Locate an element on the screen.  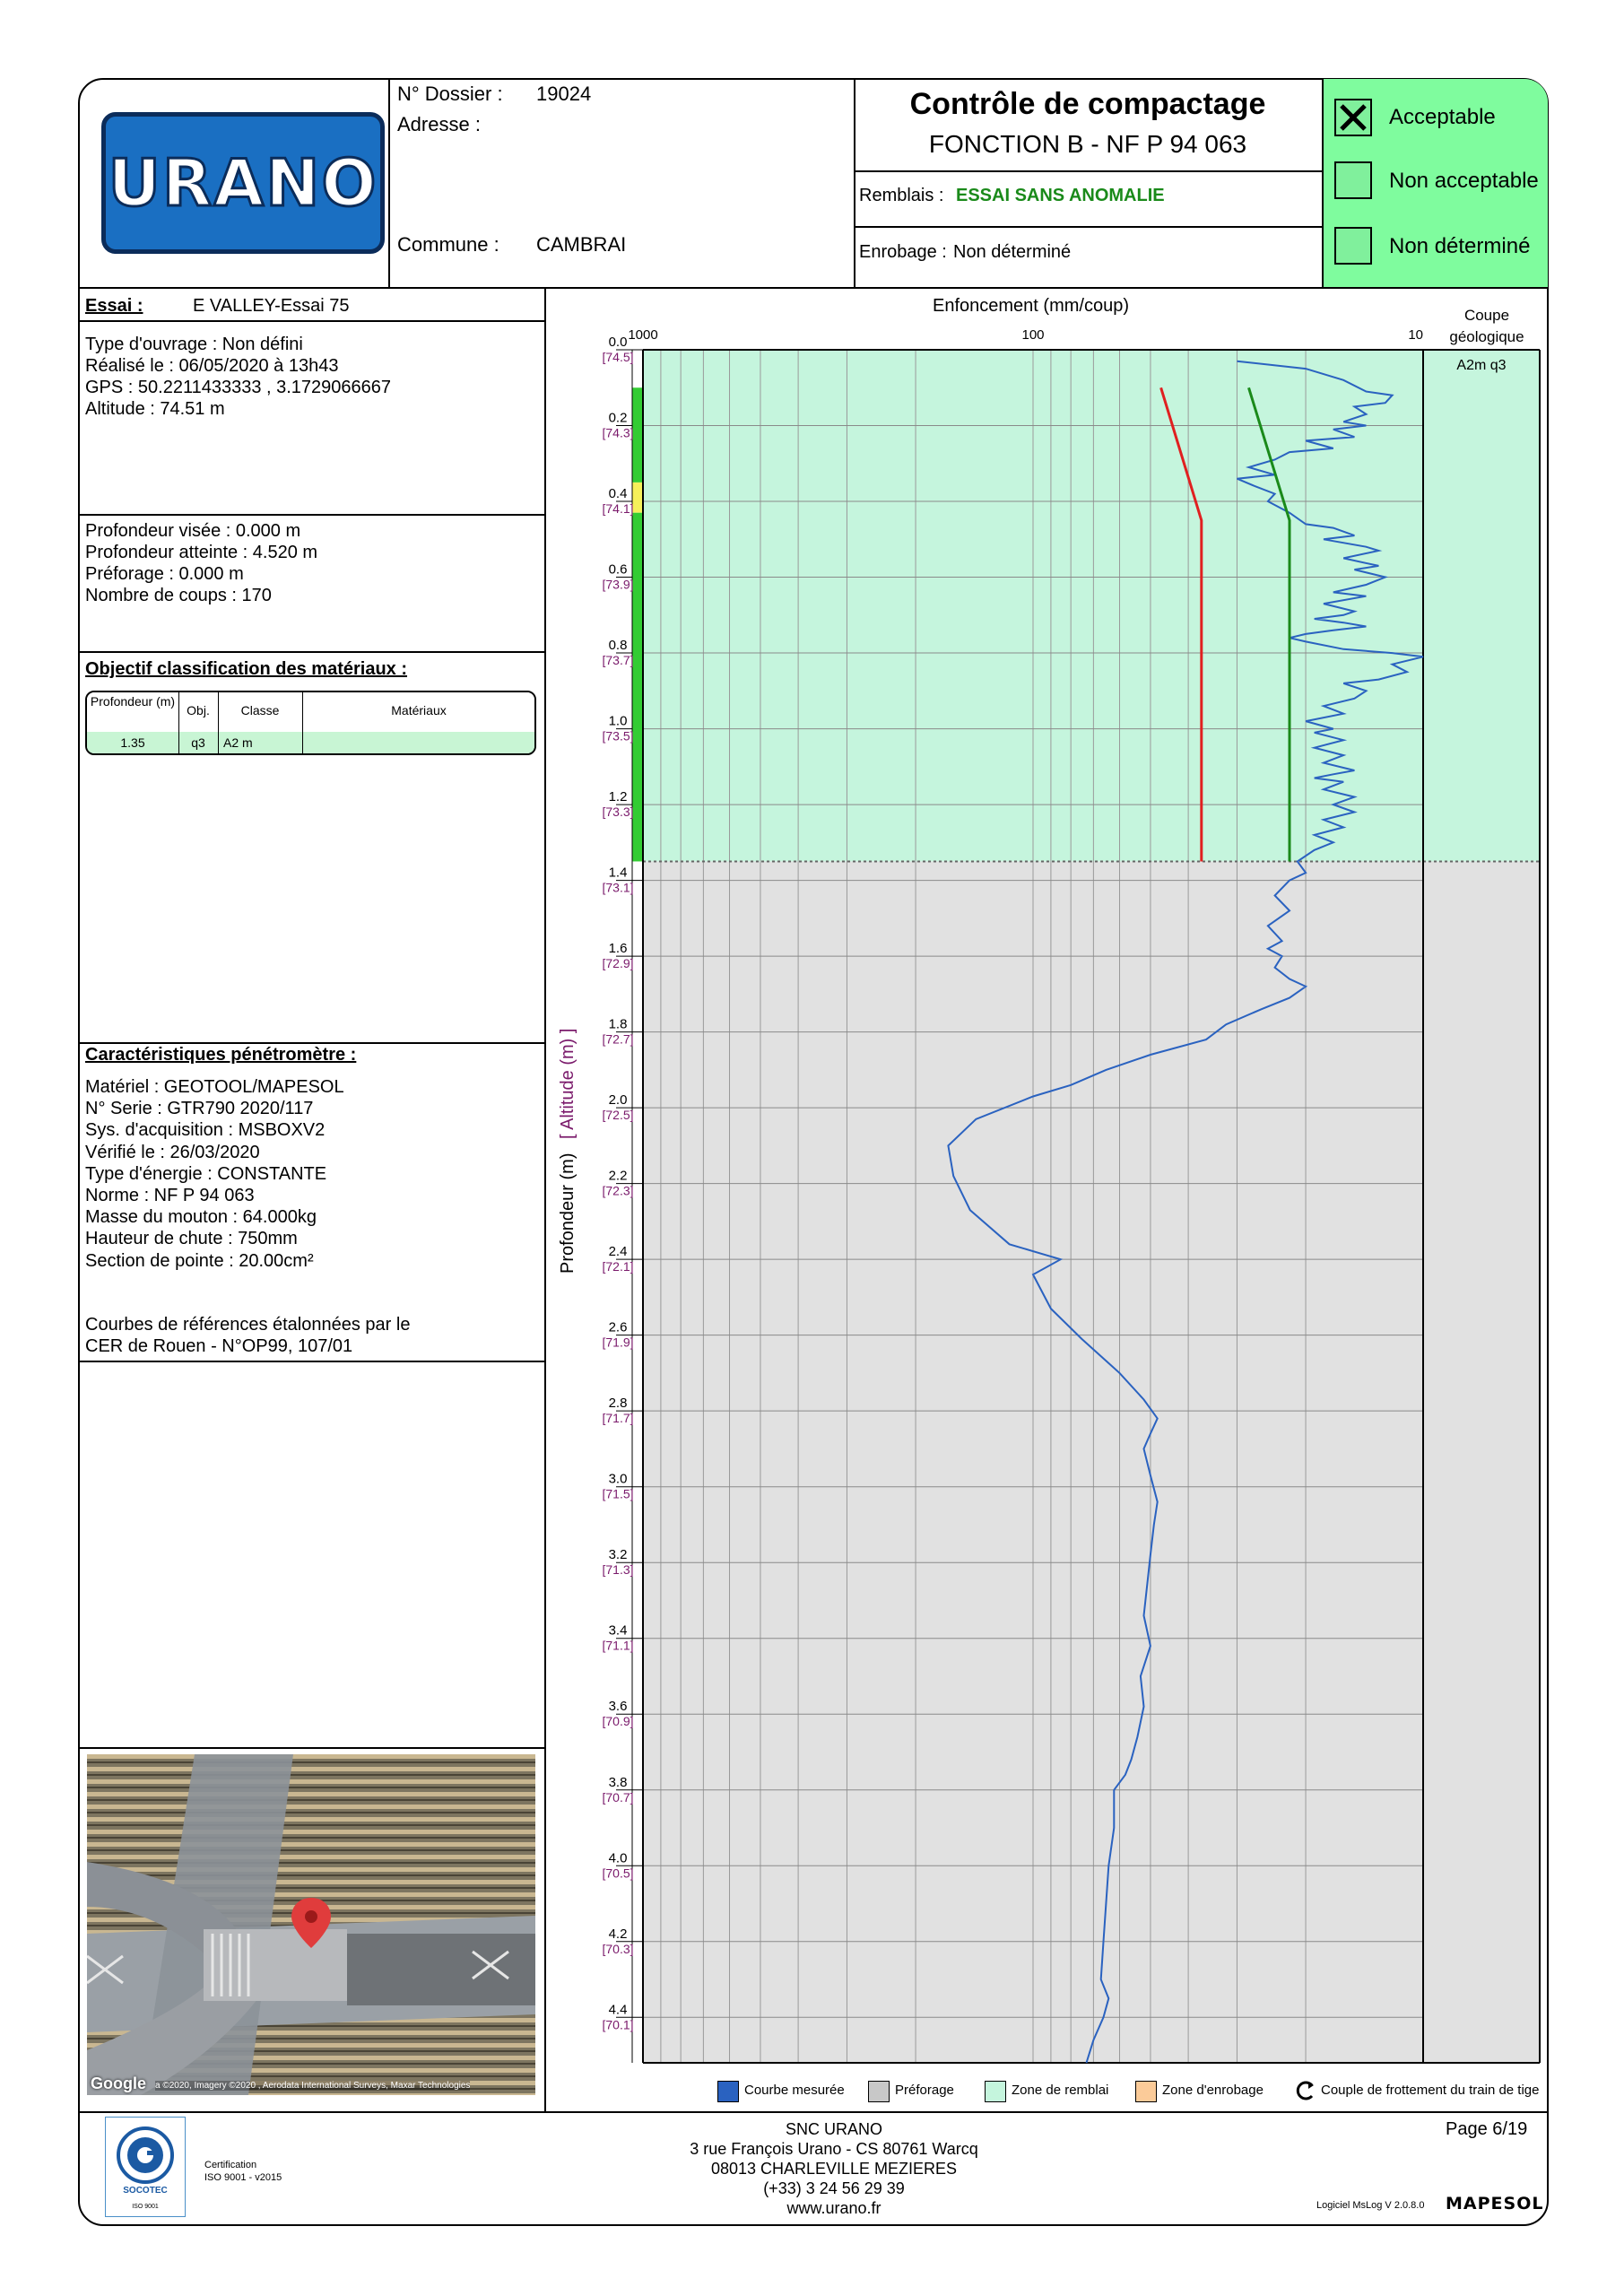
y-tick-label-depth: 3.8 is located at coordinates (618, 1782).